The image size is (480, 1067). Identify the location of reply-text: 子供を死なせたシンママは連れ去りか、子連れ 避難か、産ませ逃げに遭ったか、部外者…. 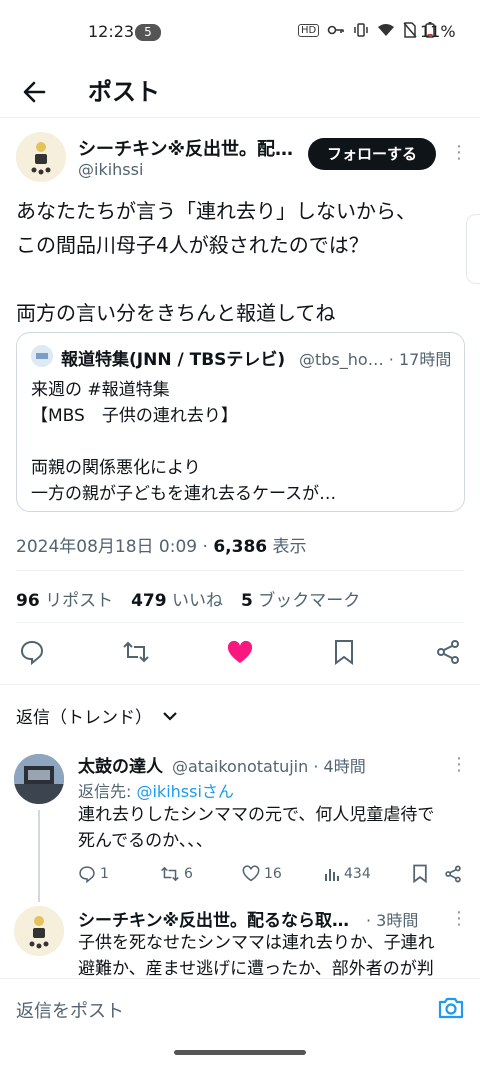
(256, 956).